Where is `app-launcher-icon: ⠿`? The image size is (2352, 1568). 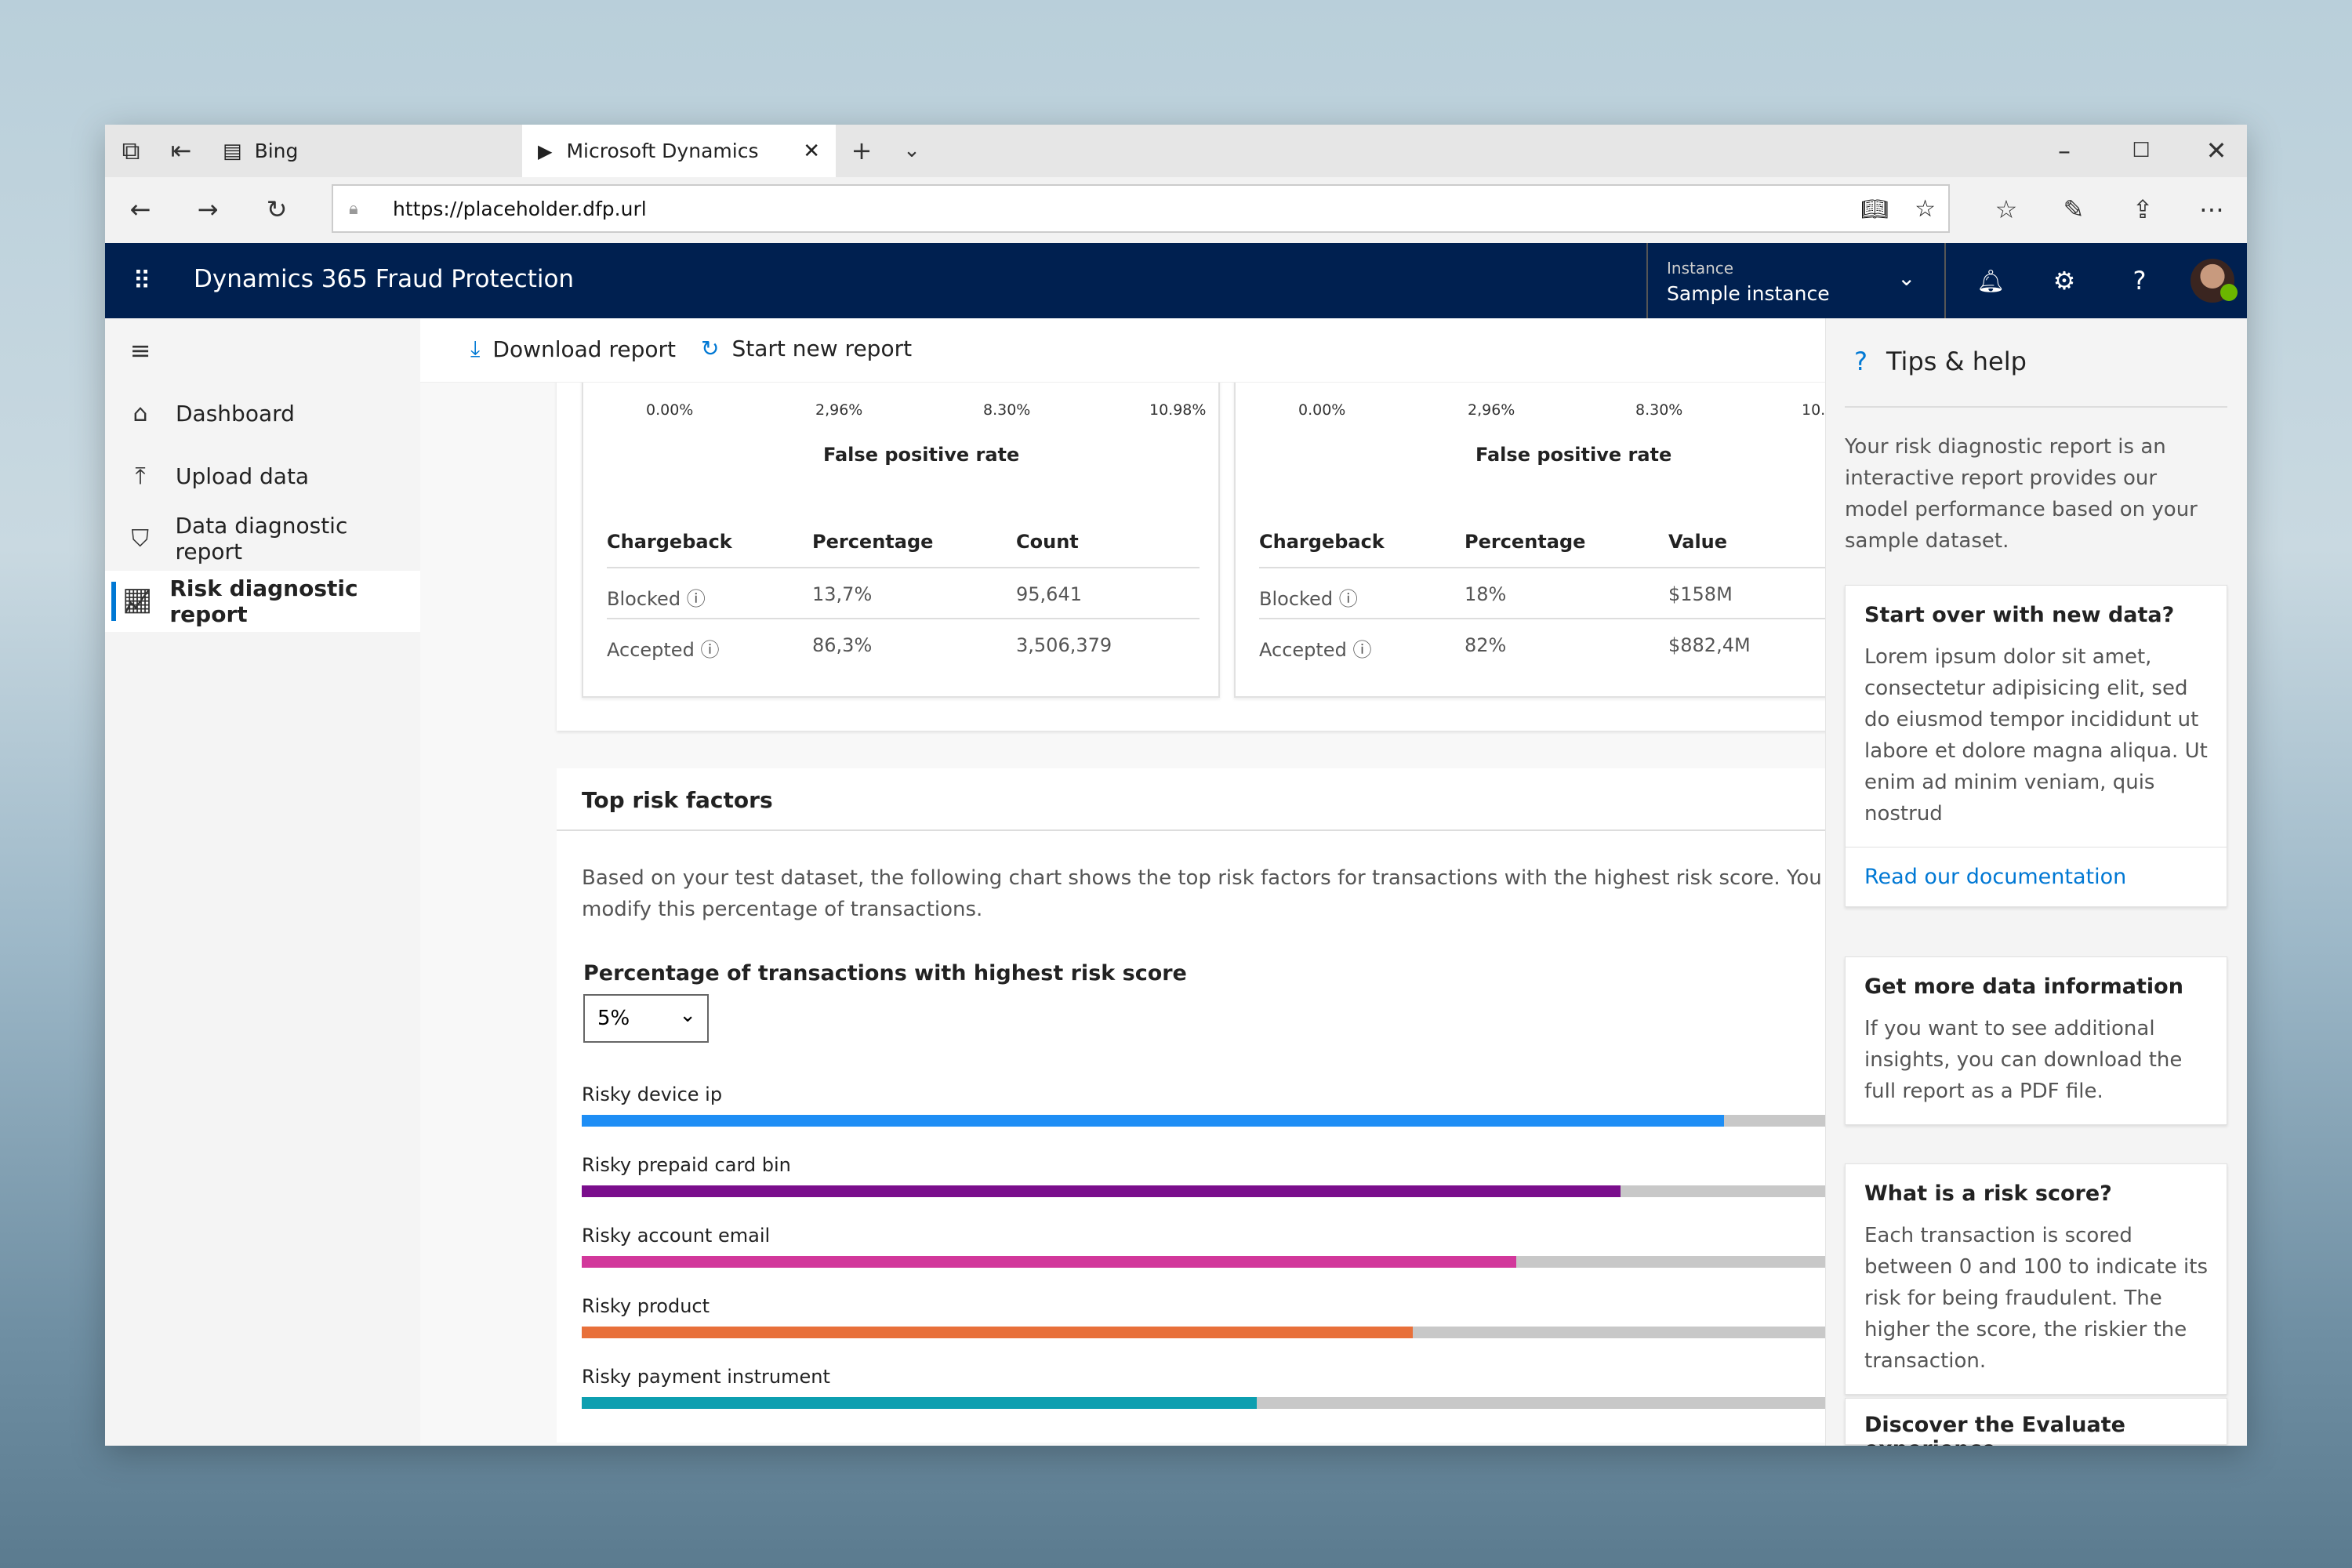 app-launcher-icon: ⠿ is located at coordinates (142, 280).